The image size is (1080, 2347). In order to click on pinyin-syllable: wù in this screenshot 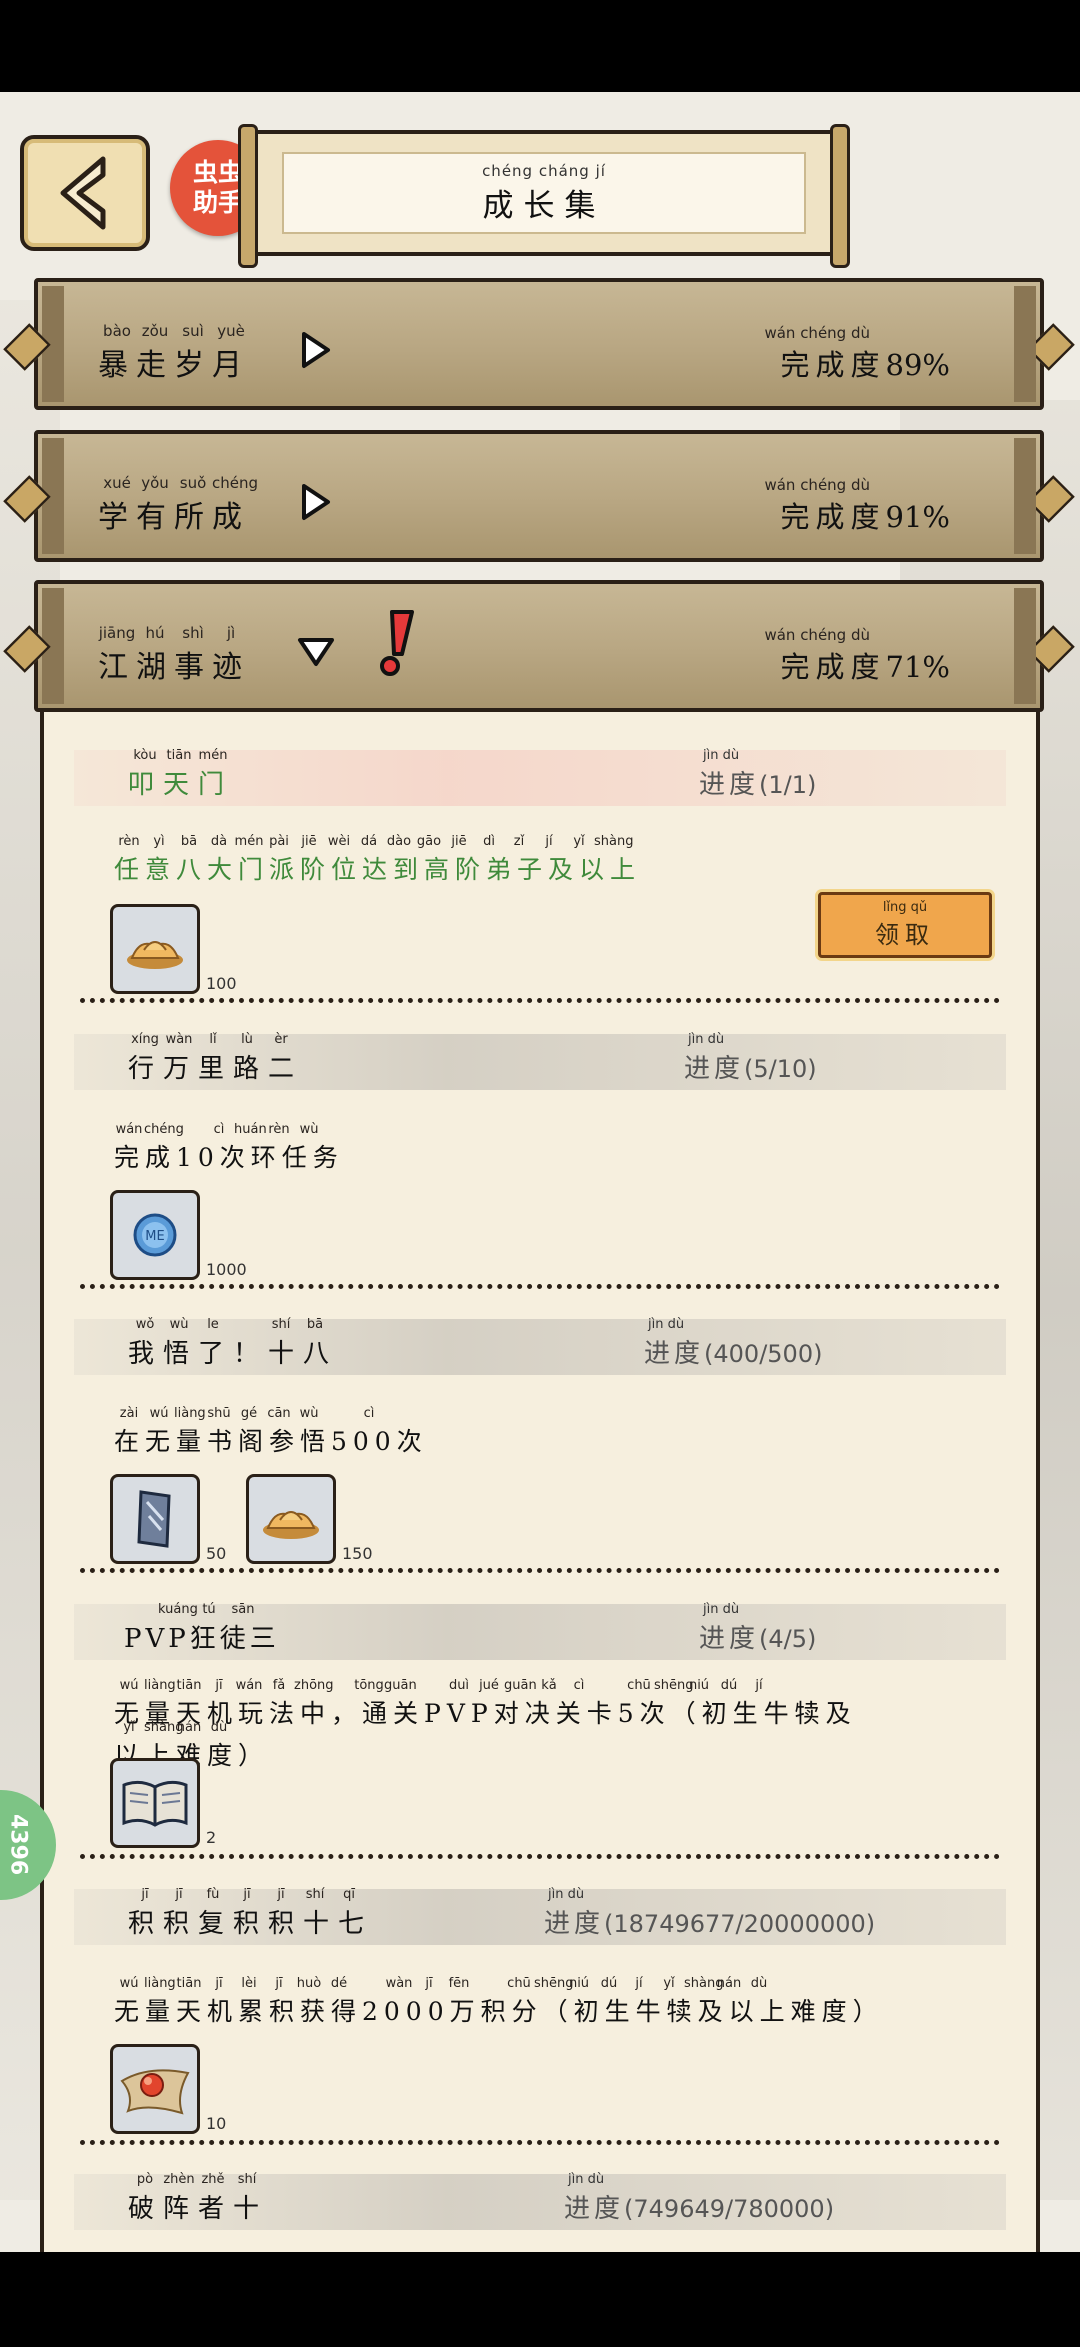, I will do `click(179, 1324)`.